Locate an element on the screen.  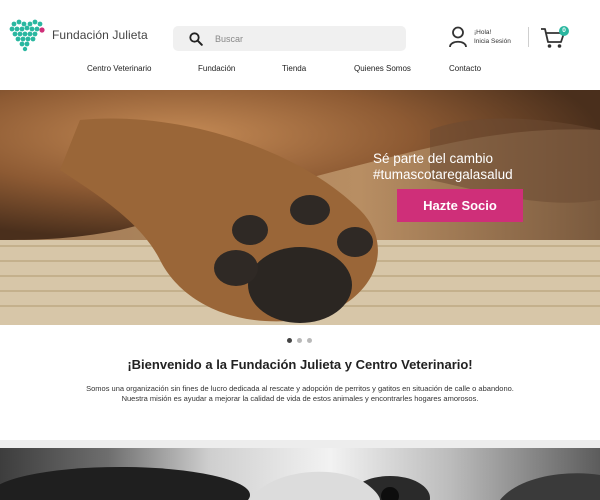
search-input is located at coordinates (298, 38).